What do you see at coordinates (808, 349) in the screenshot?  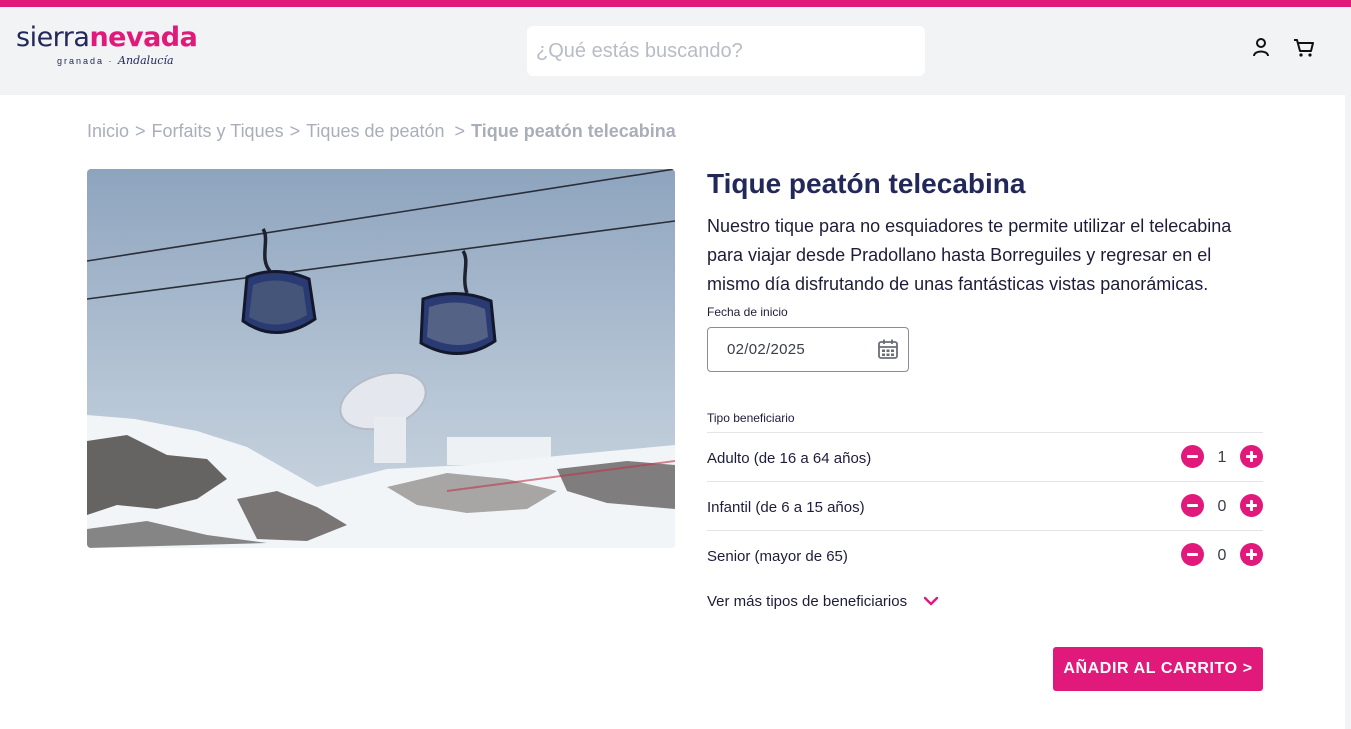 I see `start-date-field: 02/02/2025` at bounding box center [808, 349].